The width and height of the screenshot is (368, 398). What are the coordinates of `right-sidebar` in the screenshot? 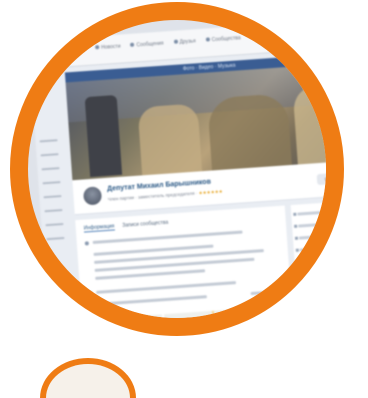 It's located at (308, 258).